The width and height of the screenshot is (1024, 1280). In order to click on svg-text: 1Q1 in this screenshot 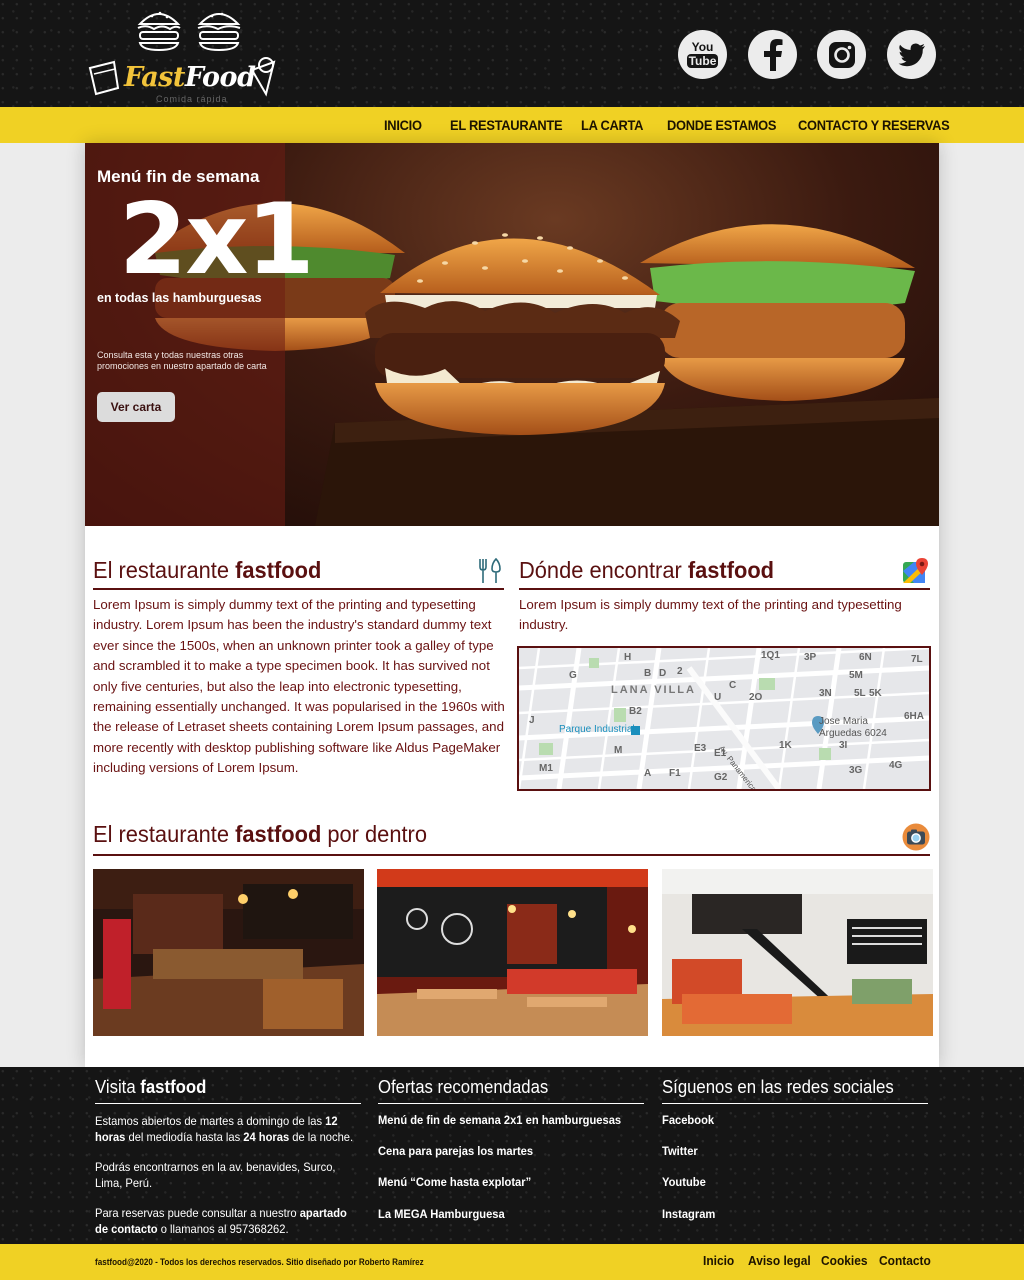, I will do `click(770, 655)`.